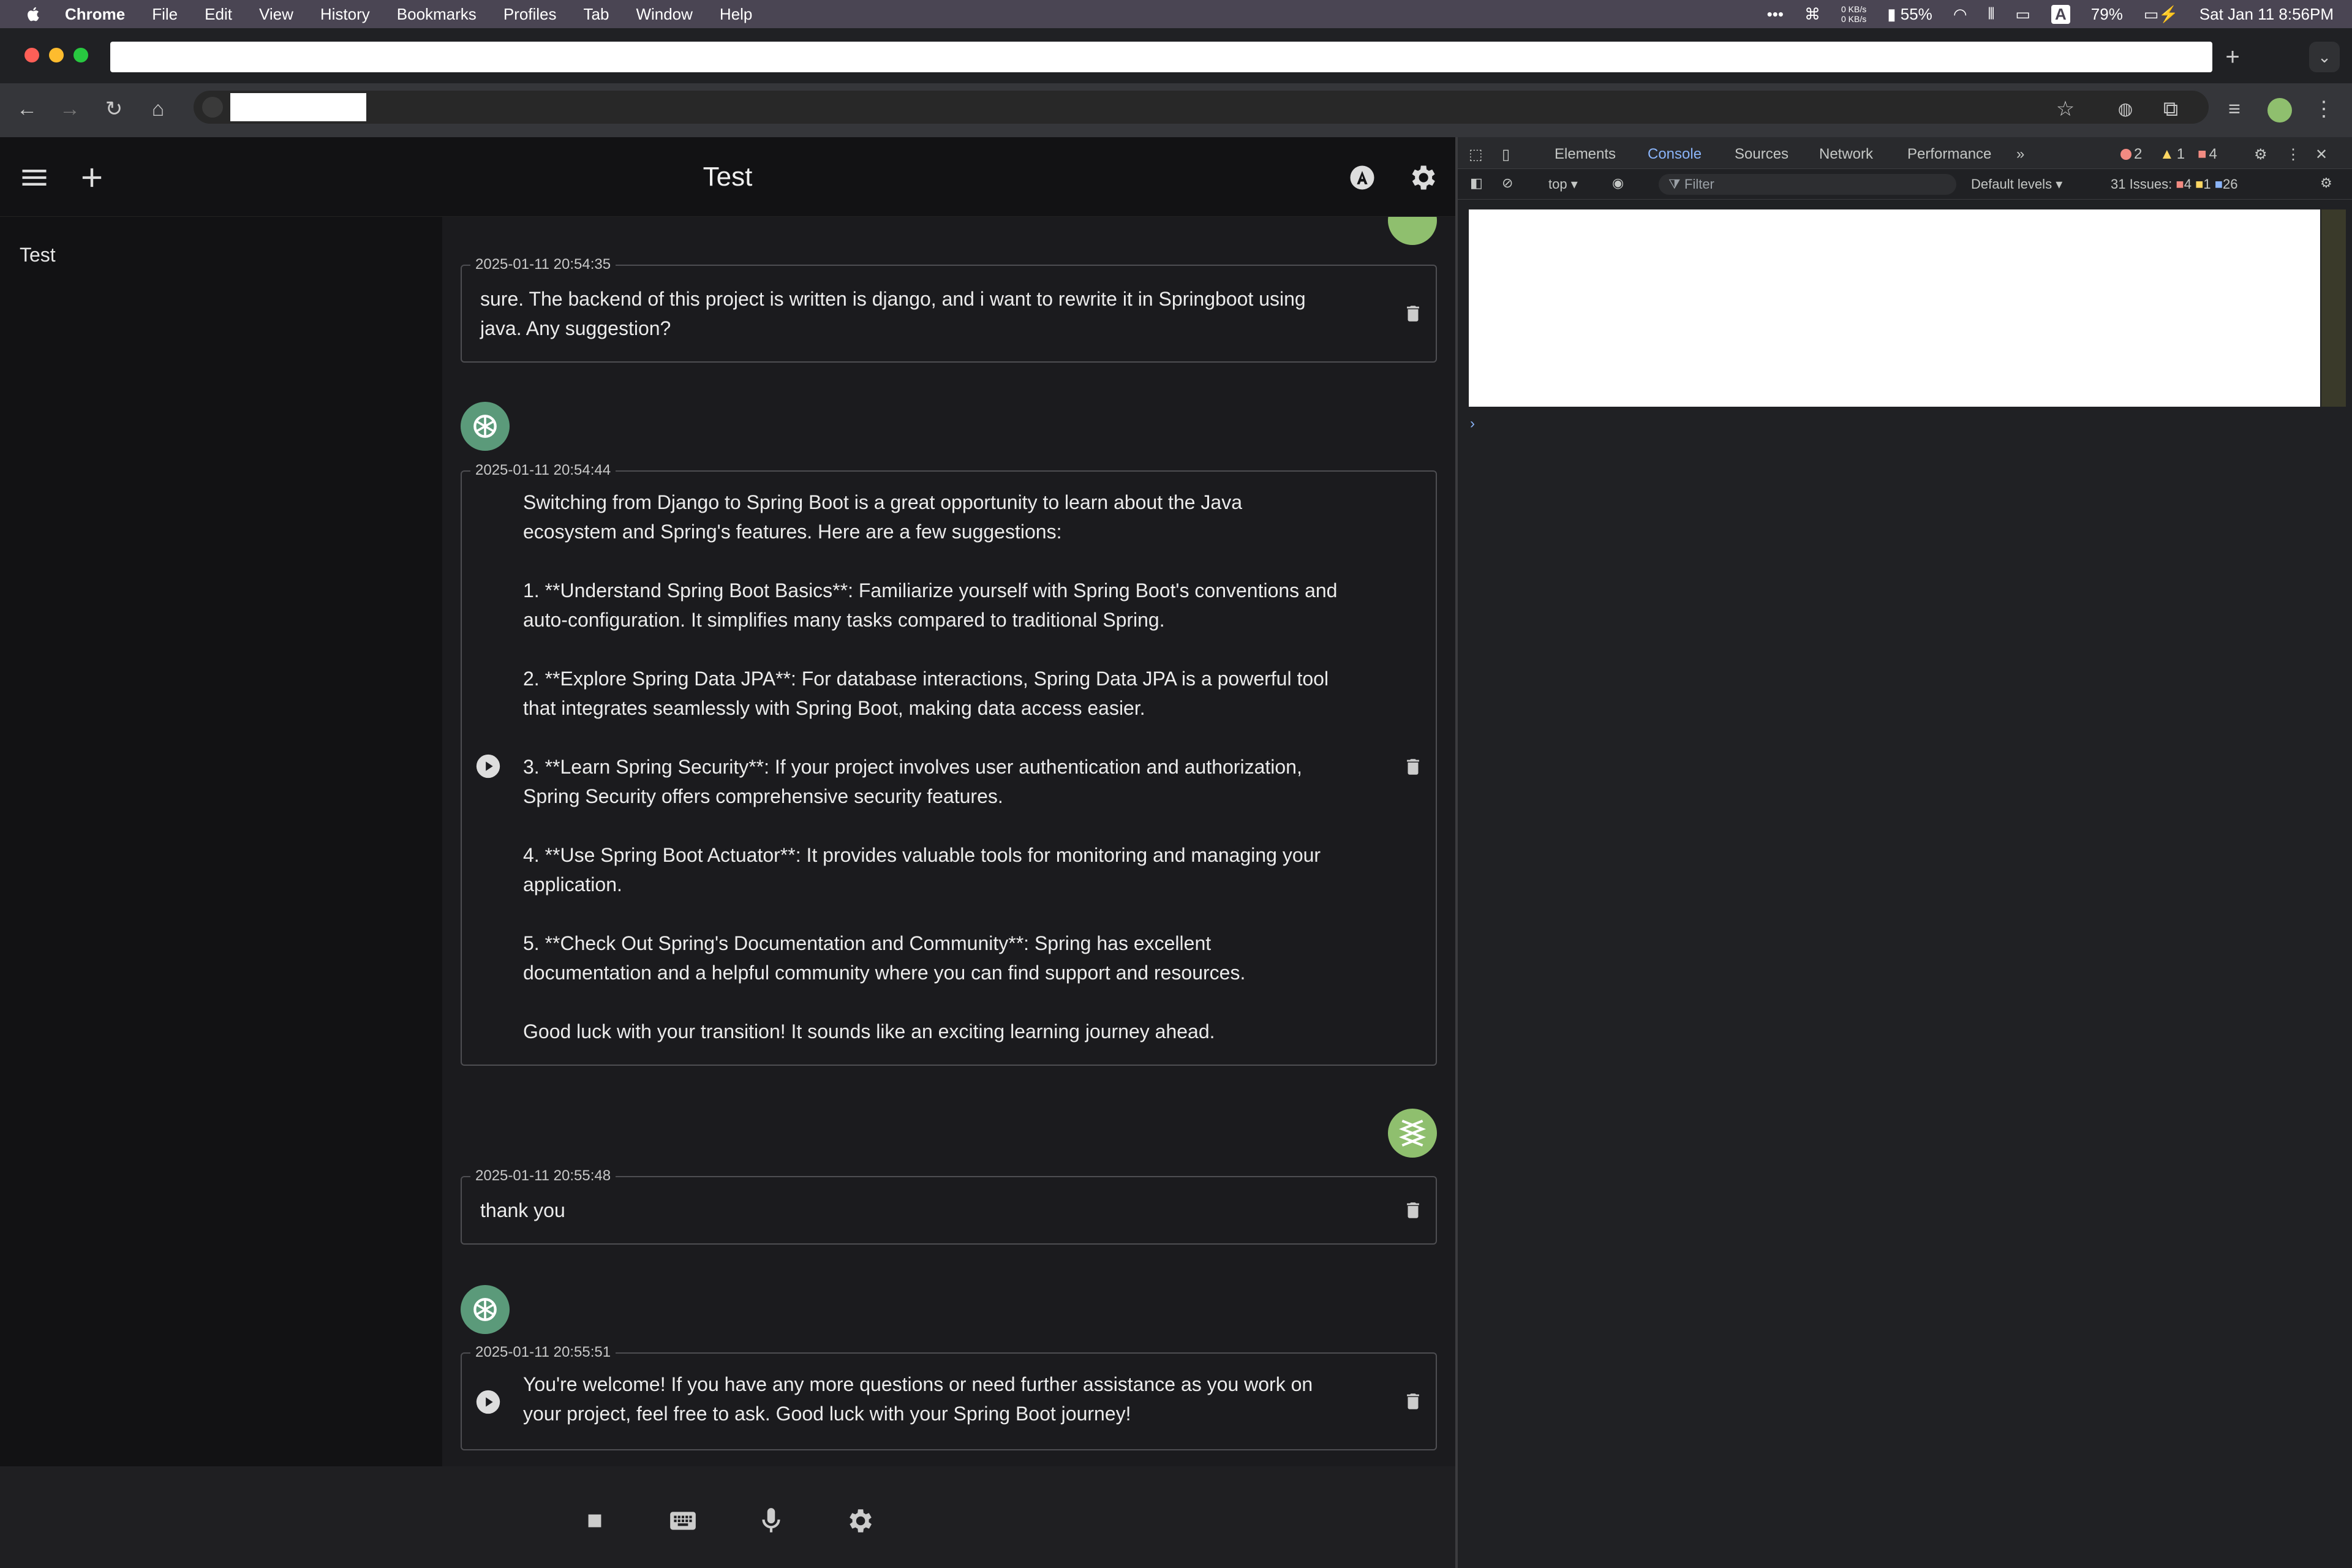 Image resolution: width=2352 pixels, height=1568 pixels. I want to click on app-header: Test, so click(728, 177).